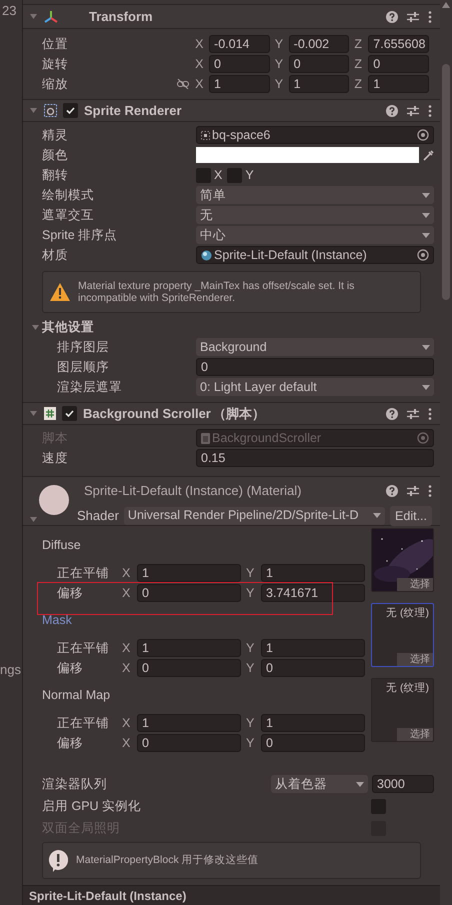 This screenshot has width=452, height=905. Describe the element at coordinates (255, 515) in the screenshot. I see `dropdown: Universal Render Pipeline/2D/Sprite-Lit-D` at that location.